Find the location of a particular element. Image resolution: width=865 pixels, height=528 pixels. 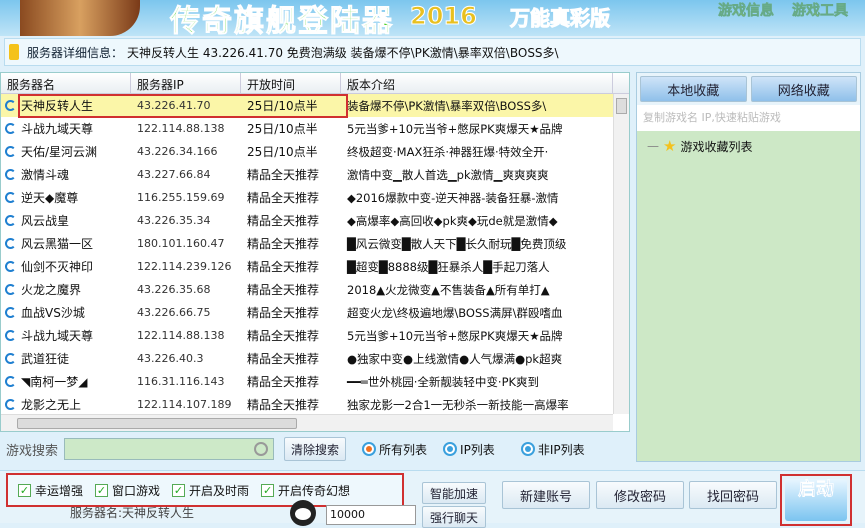

server-ip-cell: 116.255.159.69 is located at coordinates (181, 197).